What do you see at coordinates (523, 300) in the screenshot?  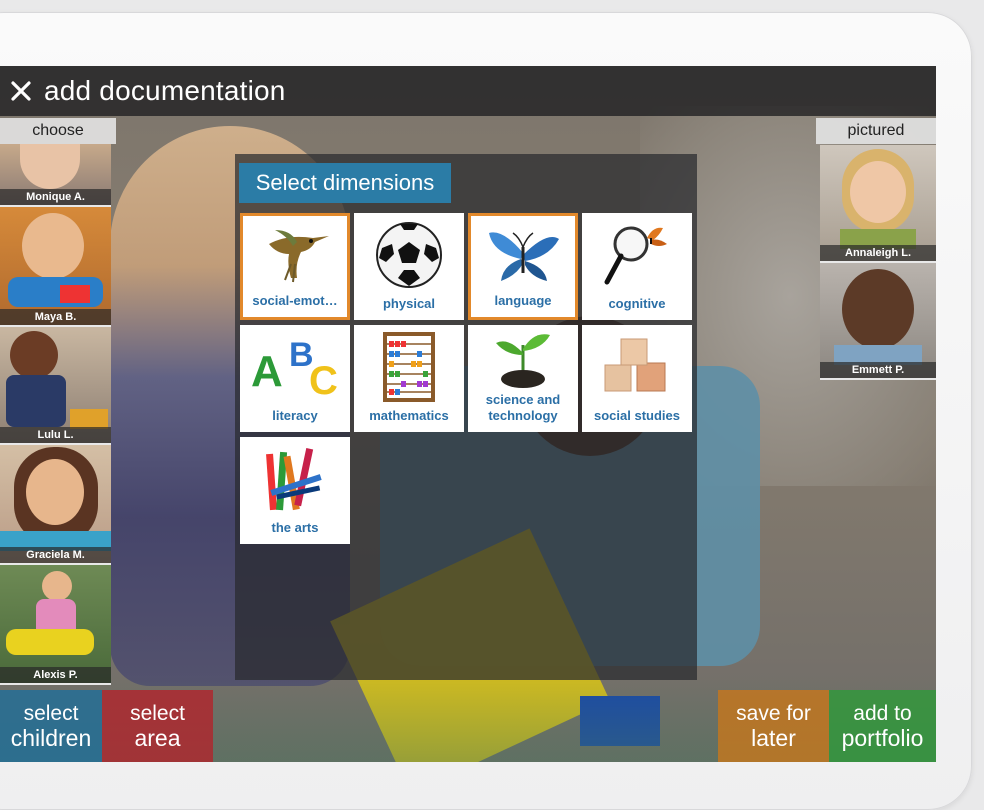 I see `tile-label: language` at bounding box center [523, 300].